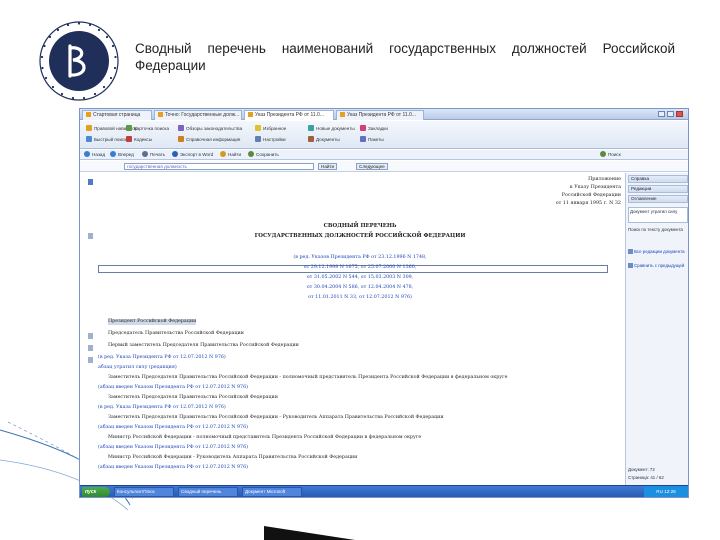  I want to click on sidebar-info-text: Поиск по тексту документа, so click(655, 229).